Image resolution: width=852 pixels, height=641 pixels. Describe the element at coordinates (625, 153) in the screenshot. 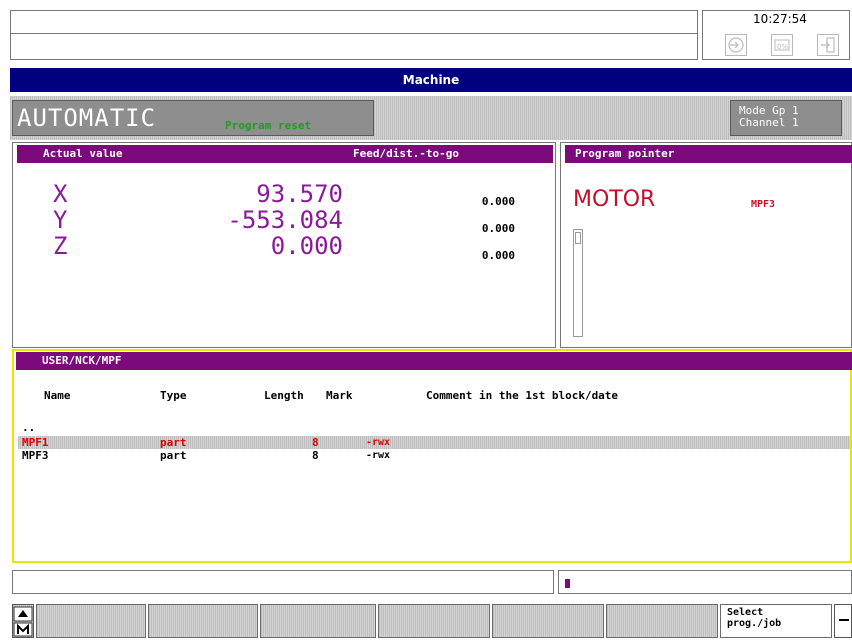

I see `program-pointer-title: Program pointer` at that location.